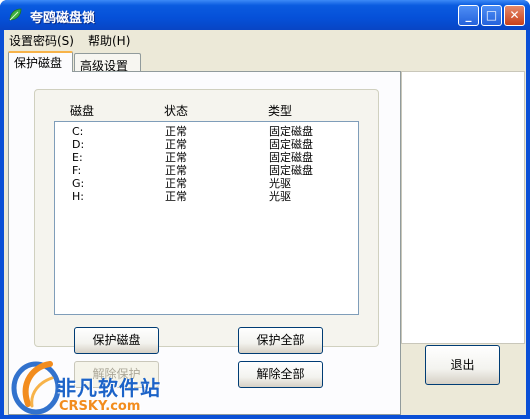 Image resolution: width=530 pixels, height=419 pixels. Describe the element at coordinates (205, 196) in the screenshot. I see `disk-row: H: 正常 光驱` at that location.